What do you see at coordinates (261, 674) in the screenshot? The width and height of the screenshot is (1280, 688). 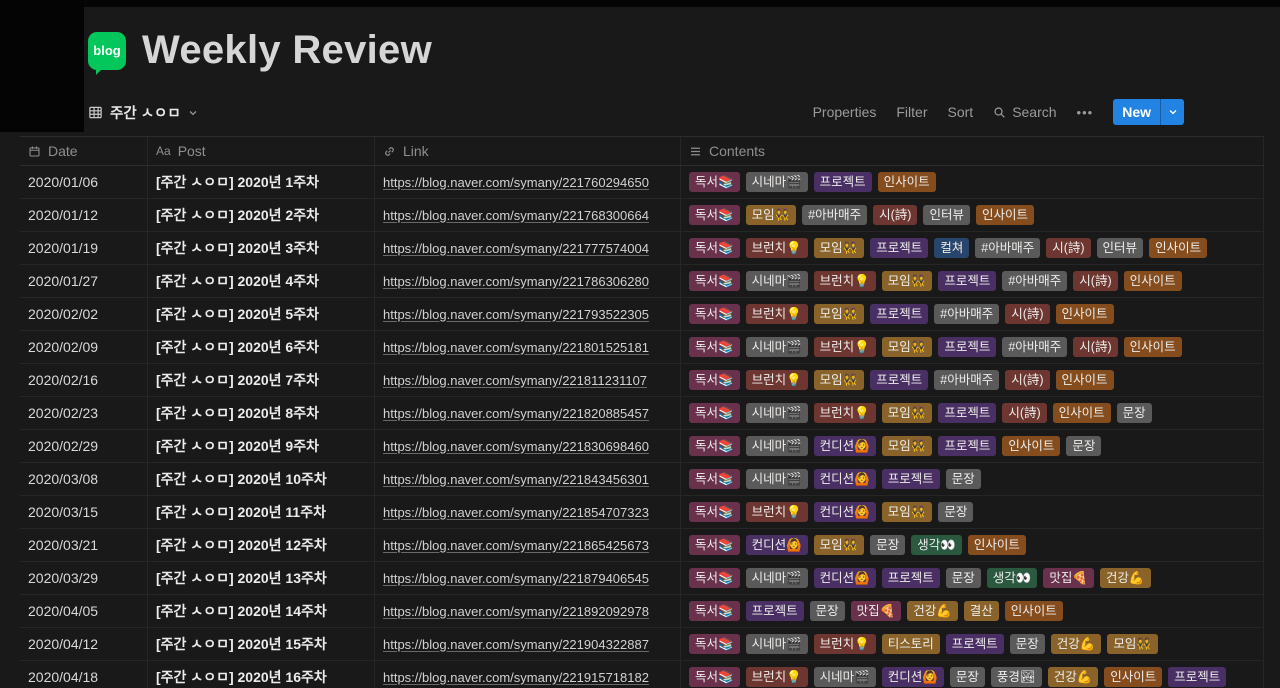 I see `row-post-cell: [주간 ㅅㅇㅁ] 2020년 16주차` at bounding box center [261, 674].